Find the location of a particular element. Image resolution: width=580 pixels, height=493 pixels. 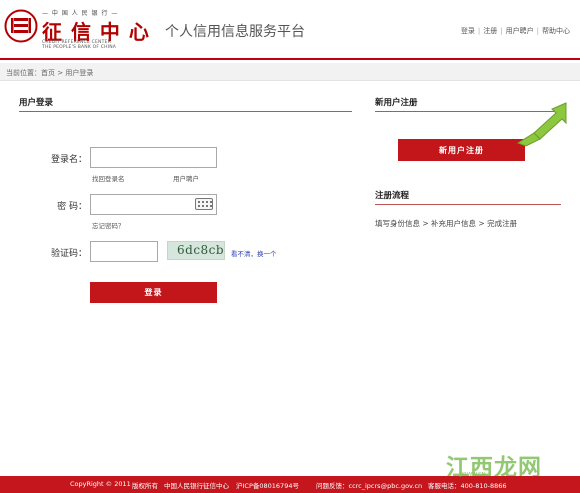

top-link-register: 注册 is located at coordinates (490, 31).